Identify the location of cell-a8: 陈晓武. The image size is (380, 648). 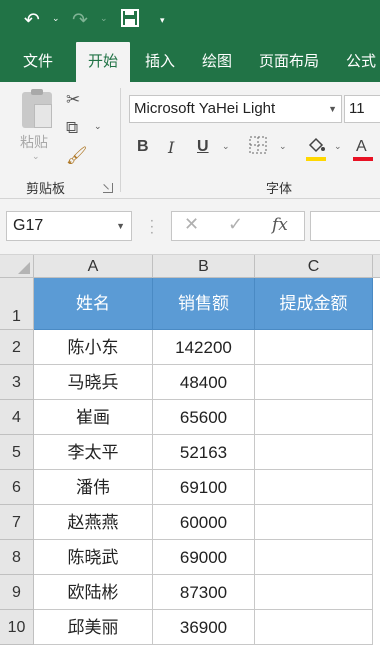
(93, 557).